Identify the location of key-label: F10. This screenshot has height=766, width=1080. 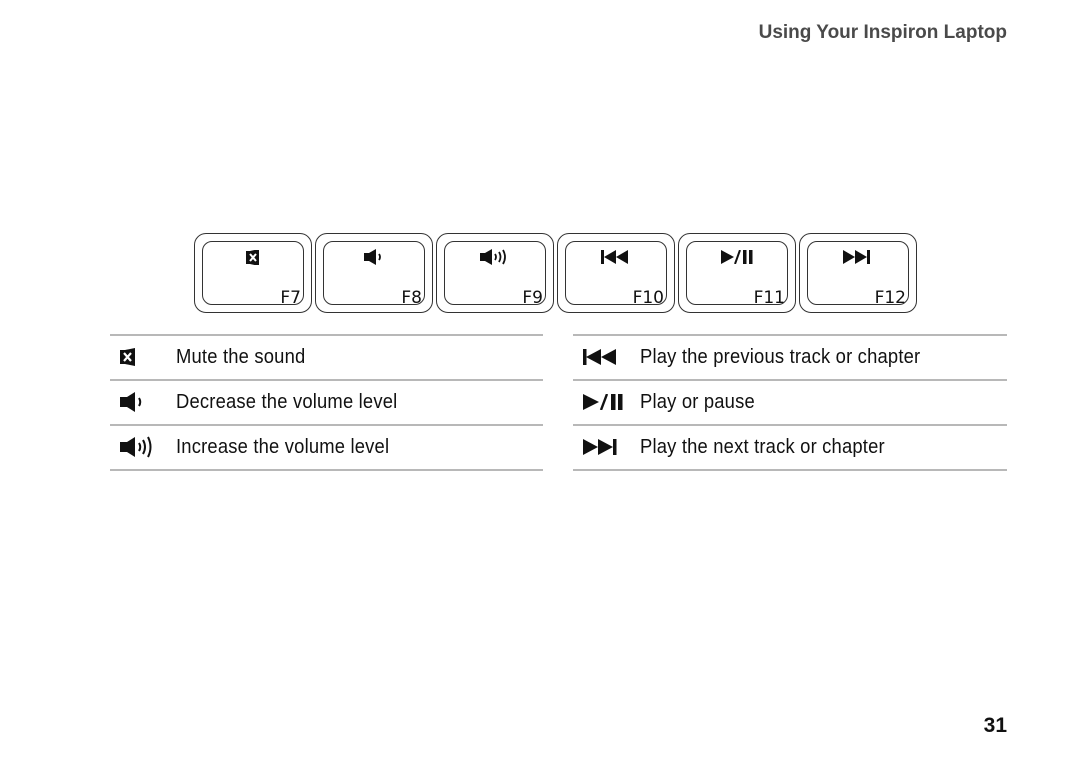
(648, 298).